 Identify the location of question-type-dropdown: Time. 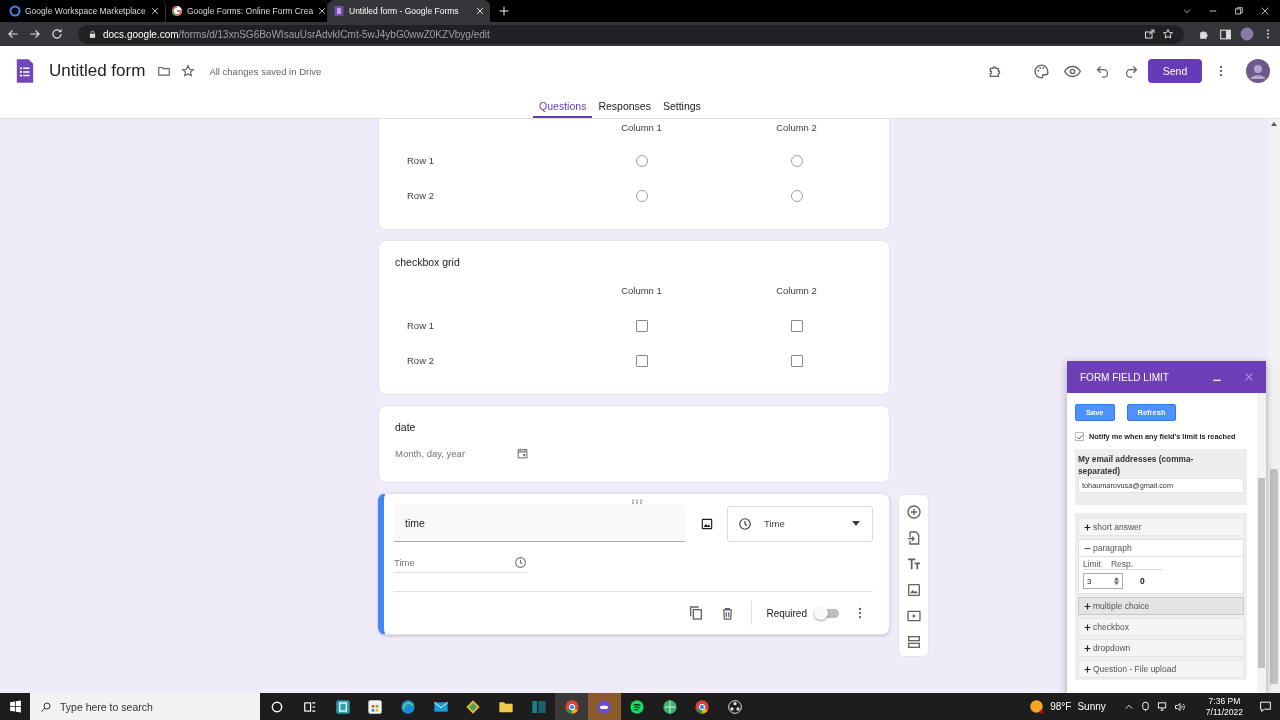
(800, 523).